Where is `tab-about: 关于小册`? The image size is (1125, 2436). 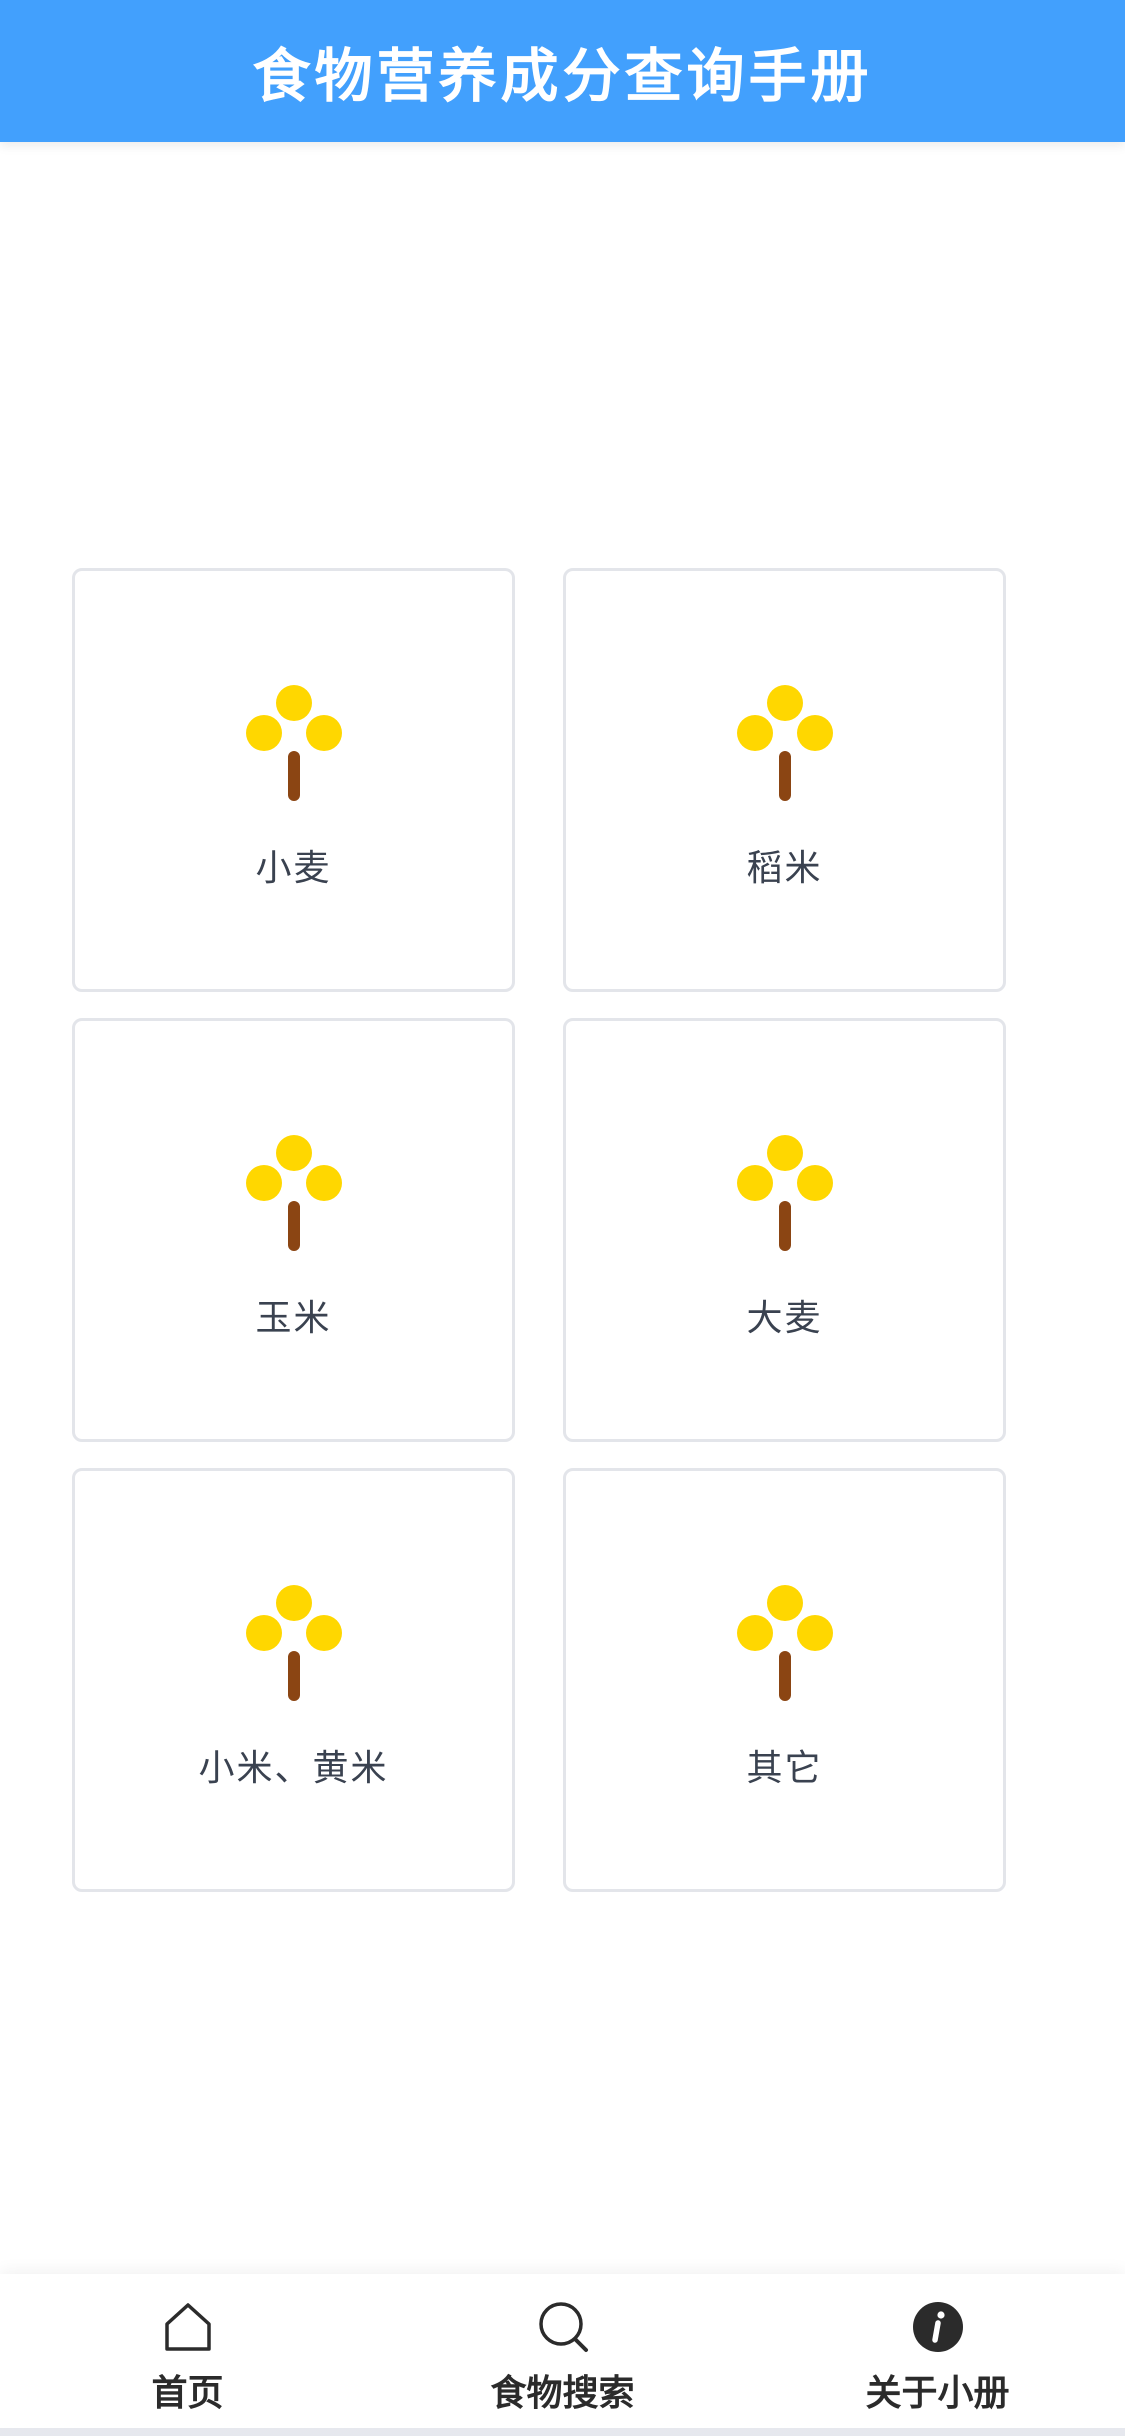
tab-about: 关于小册 is located at coordinates (937, 2355).